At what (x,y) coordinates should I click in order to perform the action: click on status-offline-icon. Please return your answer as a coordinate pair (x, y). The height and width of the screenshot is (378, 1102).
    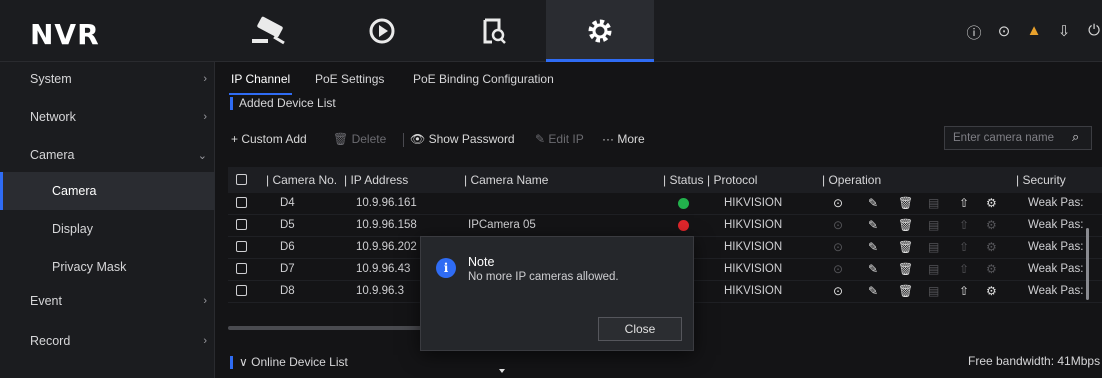
    Looking at the image, I should click on (683, 225).